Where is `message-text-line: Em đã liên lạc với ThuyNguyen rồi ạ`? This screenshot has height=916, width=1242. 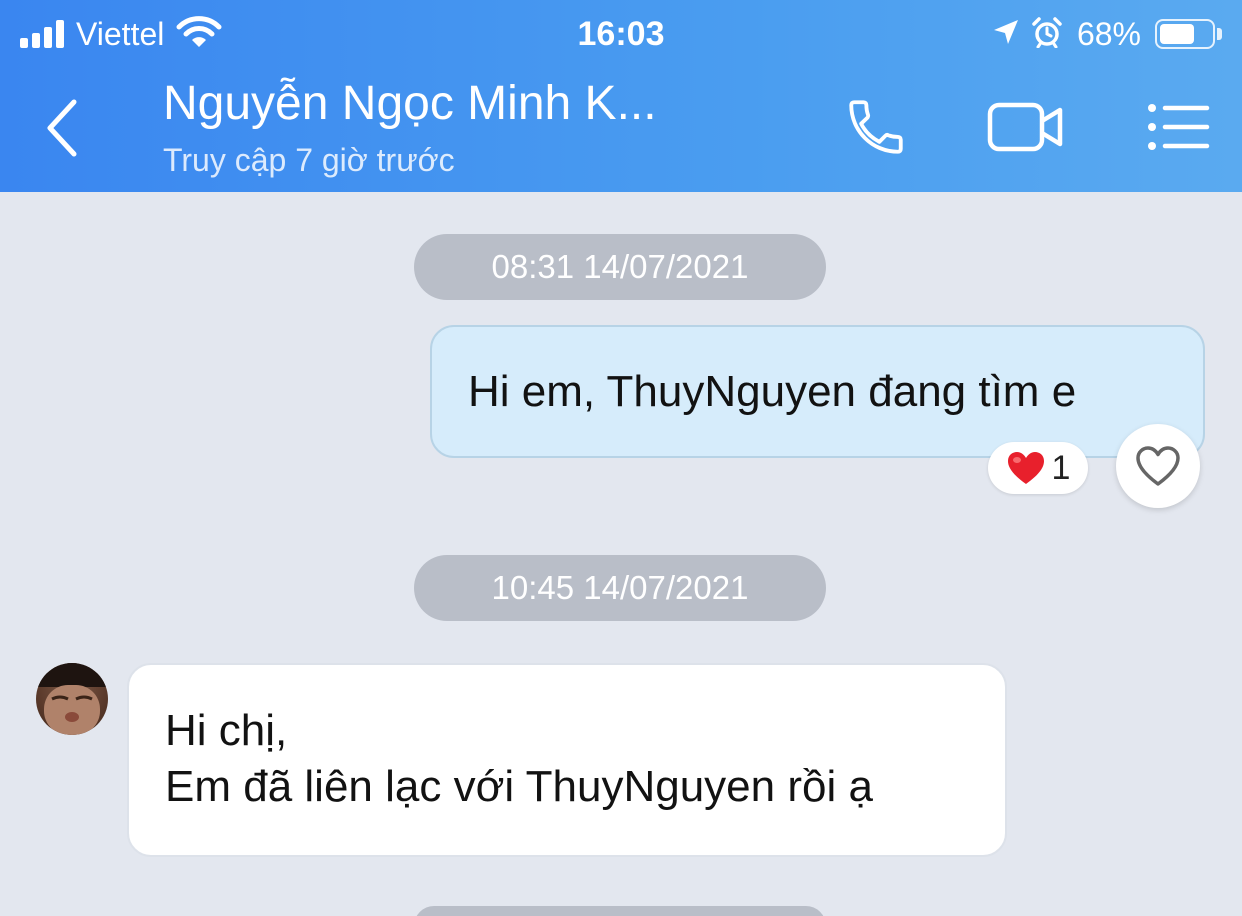
message-text-line: Em đã liên lạc với ThuyNguyen rồi ạ is located at coordinates (519, 786).